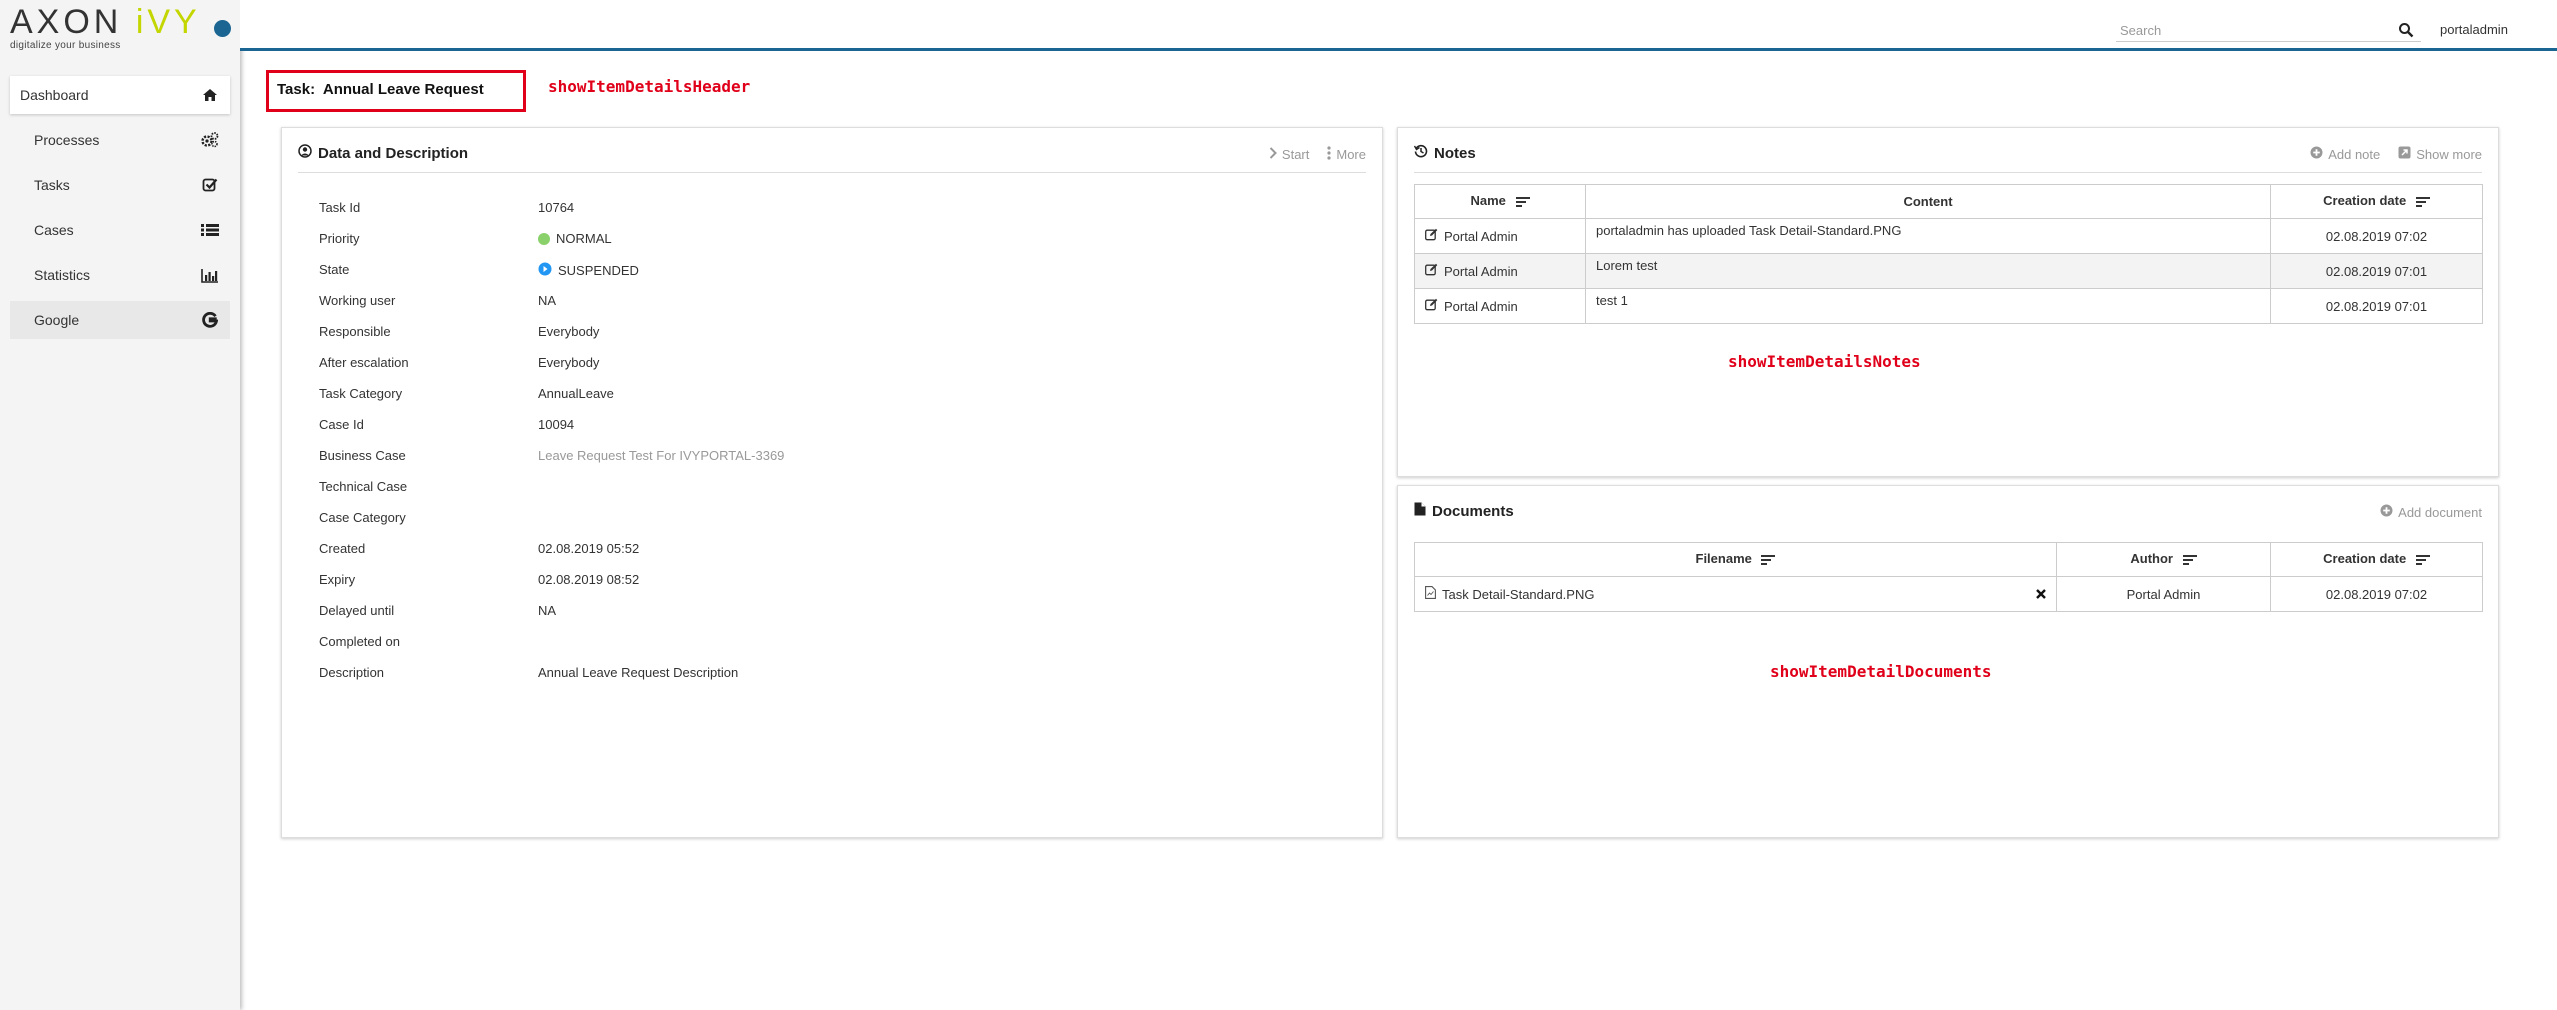 The width and height of the screenshot is (2557, 1010). I want to click on start-button: Start, so click(1289, 154).